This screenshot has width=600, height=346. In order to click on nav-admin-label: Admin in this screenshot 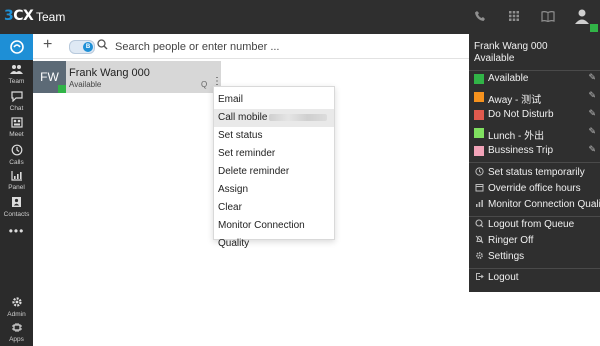, I will do `click(16, 314)`.